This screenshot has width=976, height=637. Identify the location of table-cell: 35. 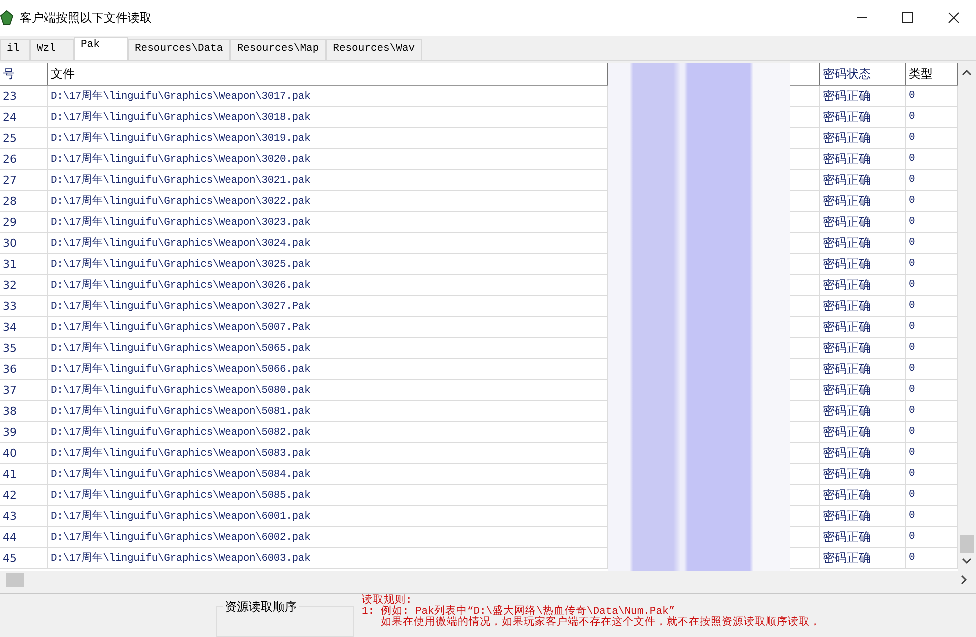
(24, 348).